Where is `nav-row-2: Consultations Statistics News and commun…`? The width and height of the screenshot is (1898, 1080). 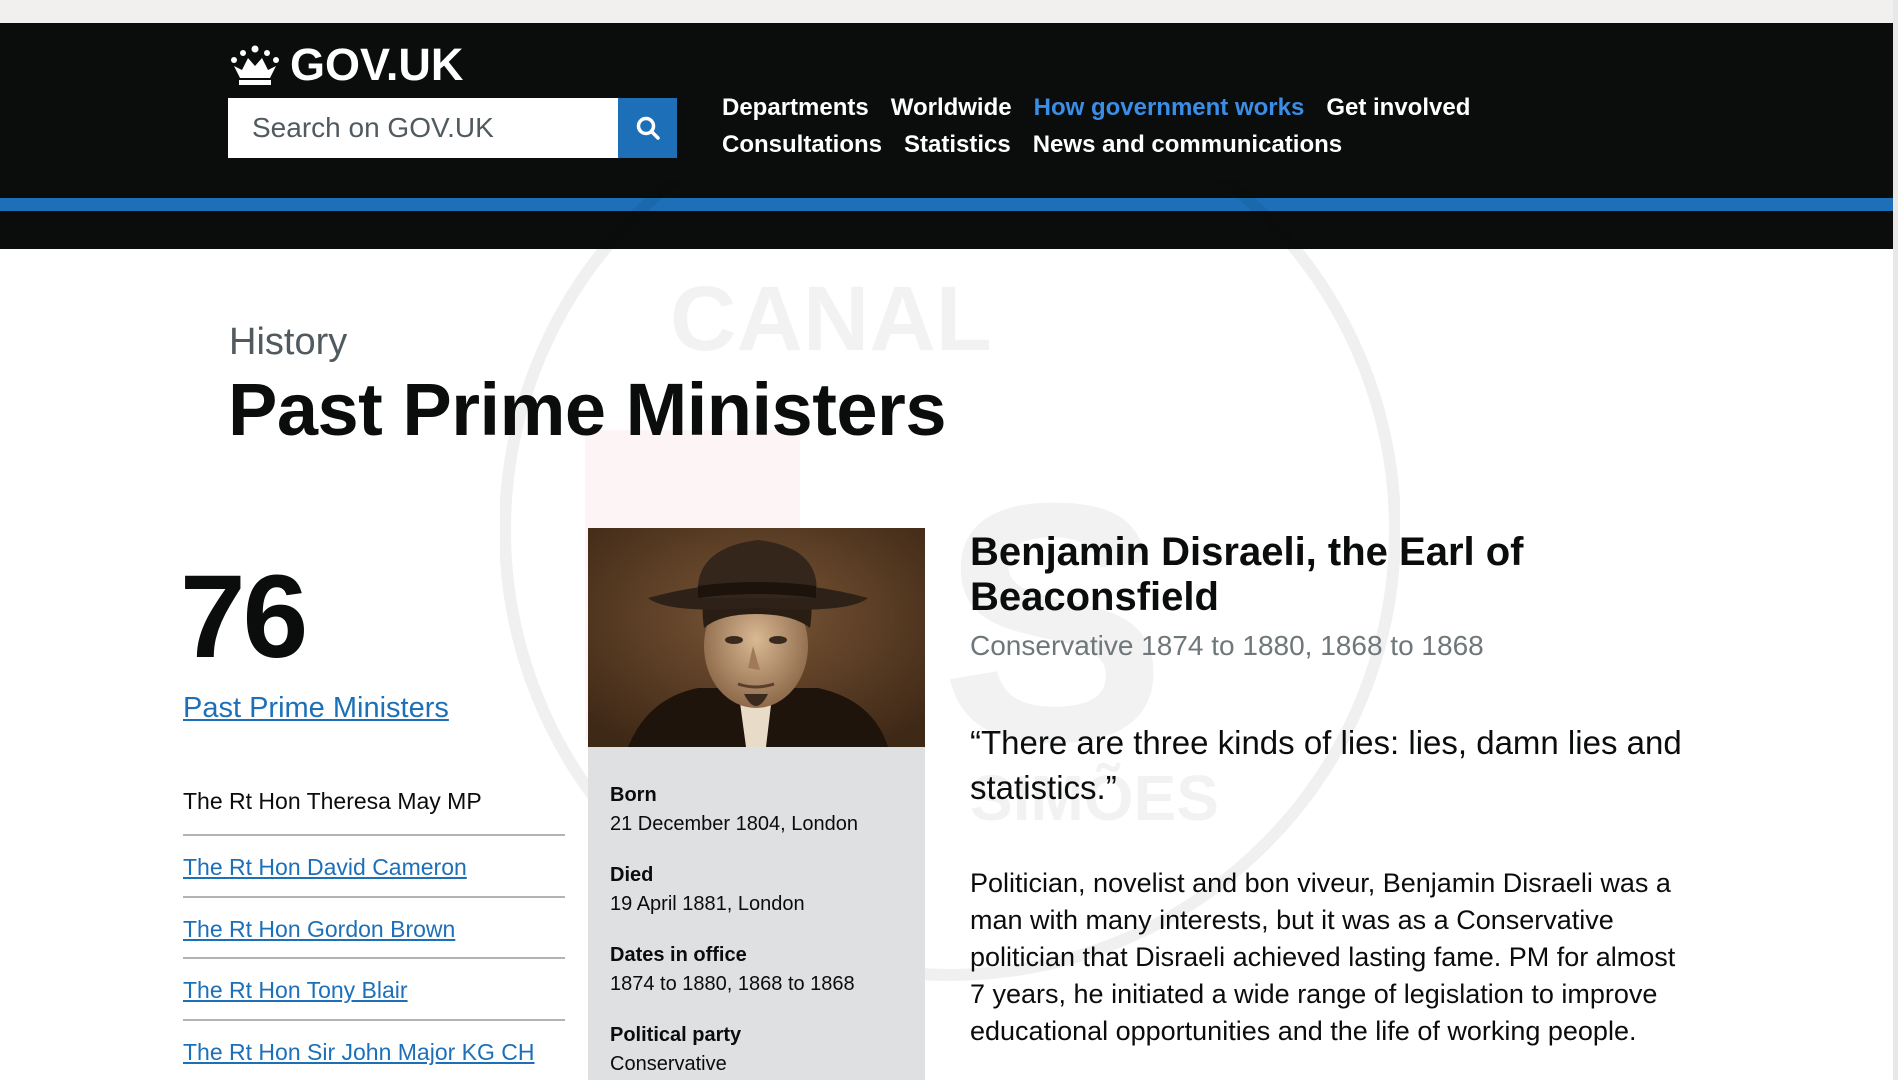 nav-row-2: Consultations Statistics News and commun… is located at coordinates (1102, 144).